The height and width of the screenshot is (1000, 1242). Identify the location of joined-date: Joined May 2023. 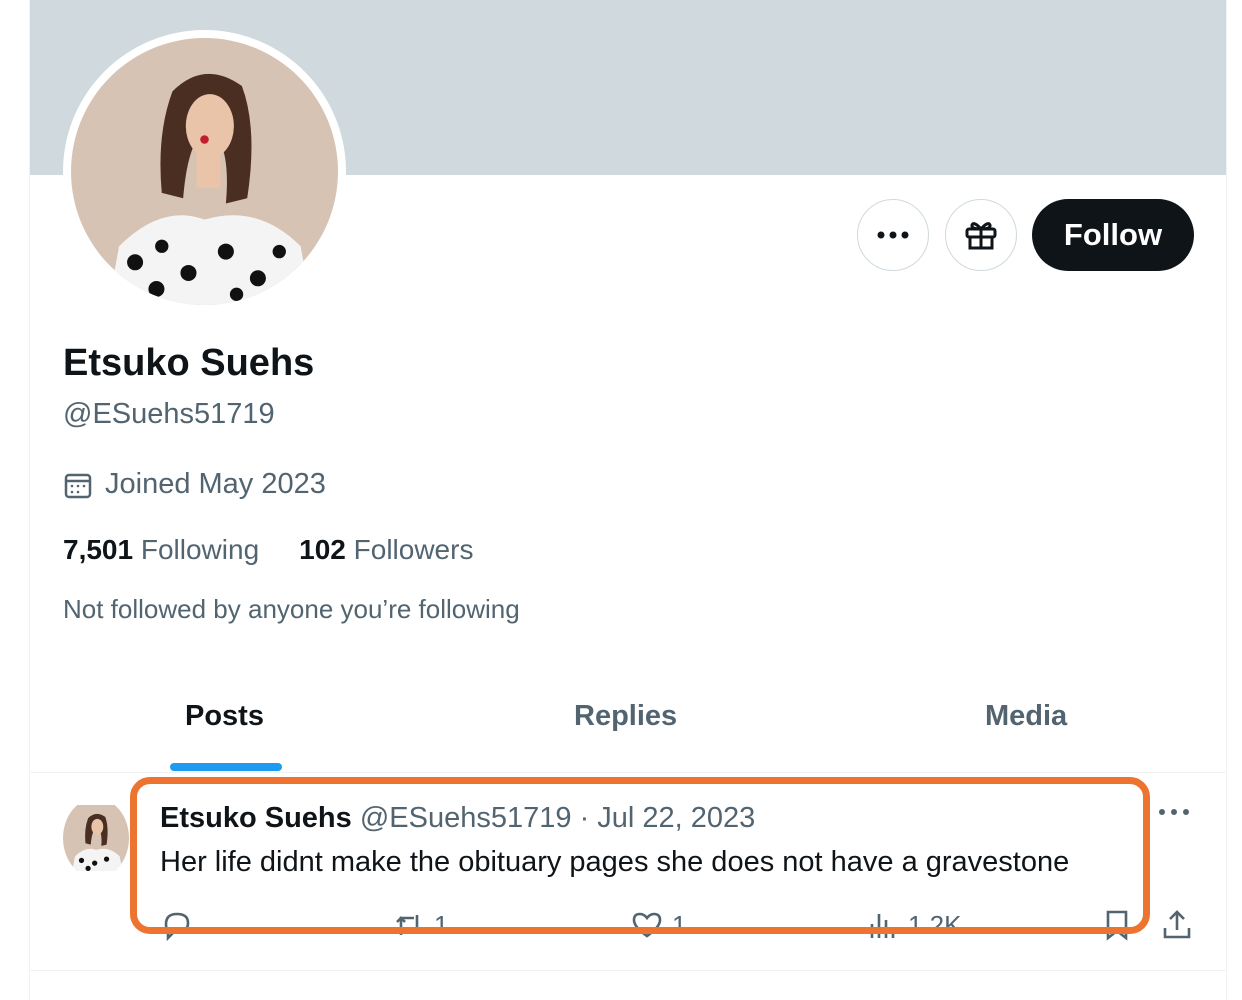
(194, 484).